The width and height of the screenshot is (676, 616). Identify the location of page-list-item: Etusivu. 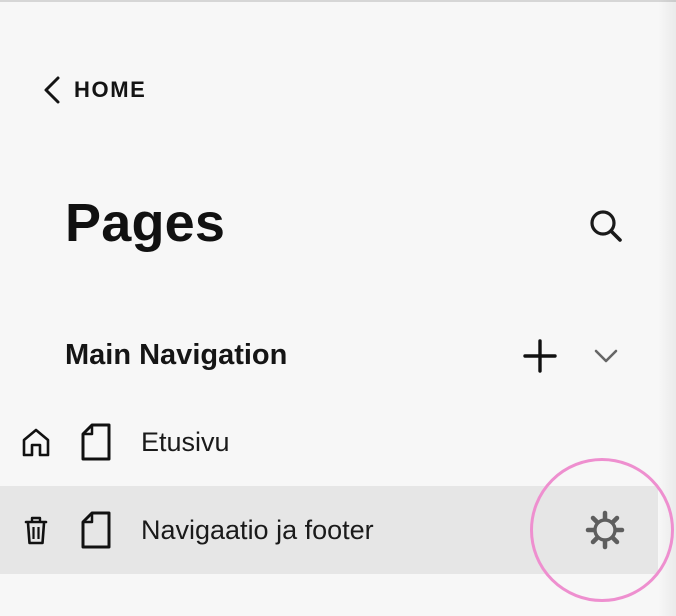
(329, 442).